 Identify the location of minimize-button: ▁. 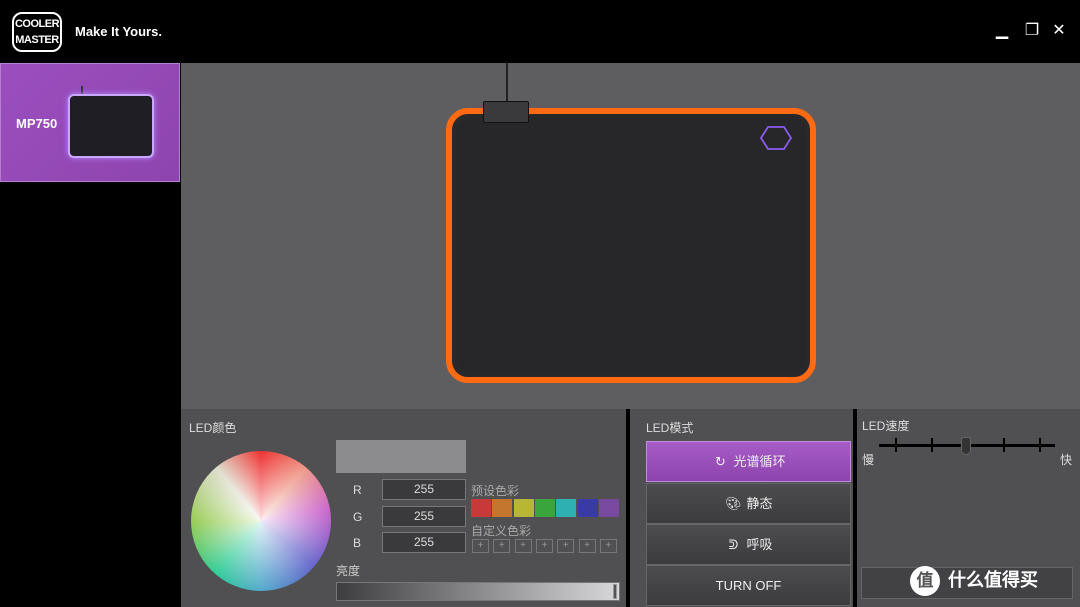
(1002, 31).